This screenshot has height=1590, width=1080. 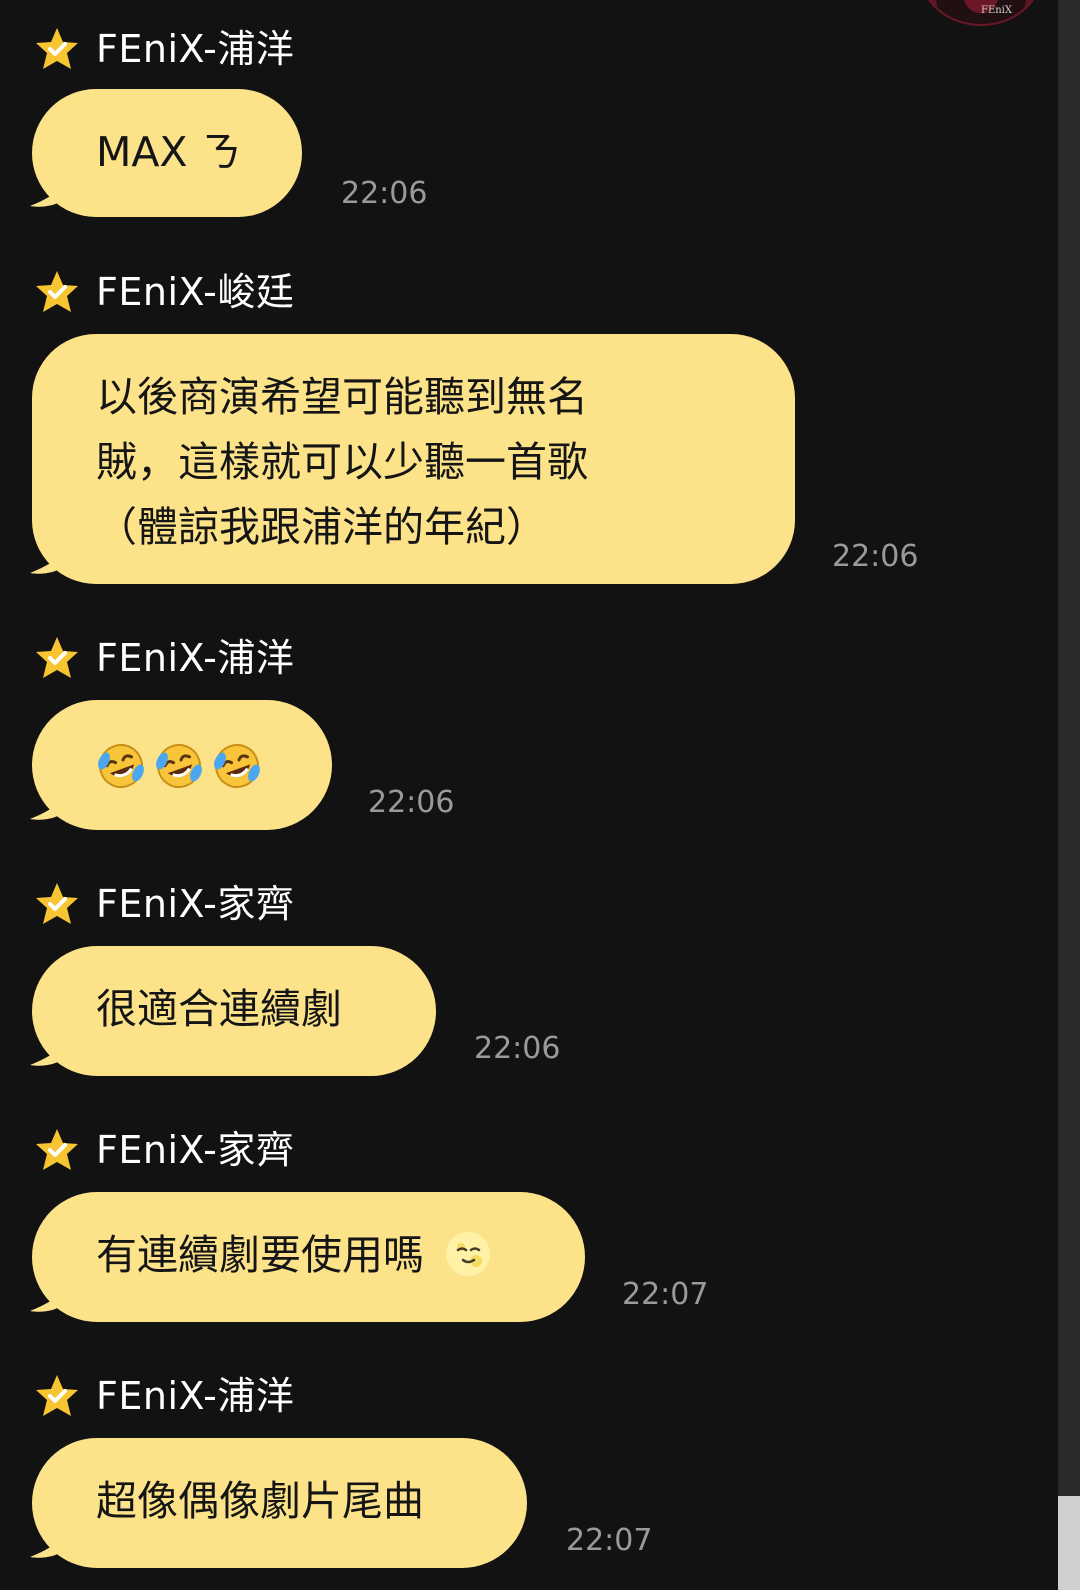 I want to click on message-item: FEniX-浦洋 超像偶像劇片尾曲 22:07, so click(x=525, y=1475).